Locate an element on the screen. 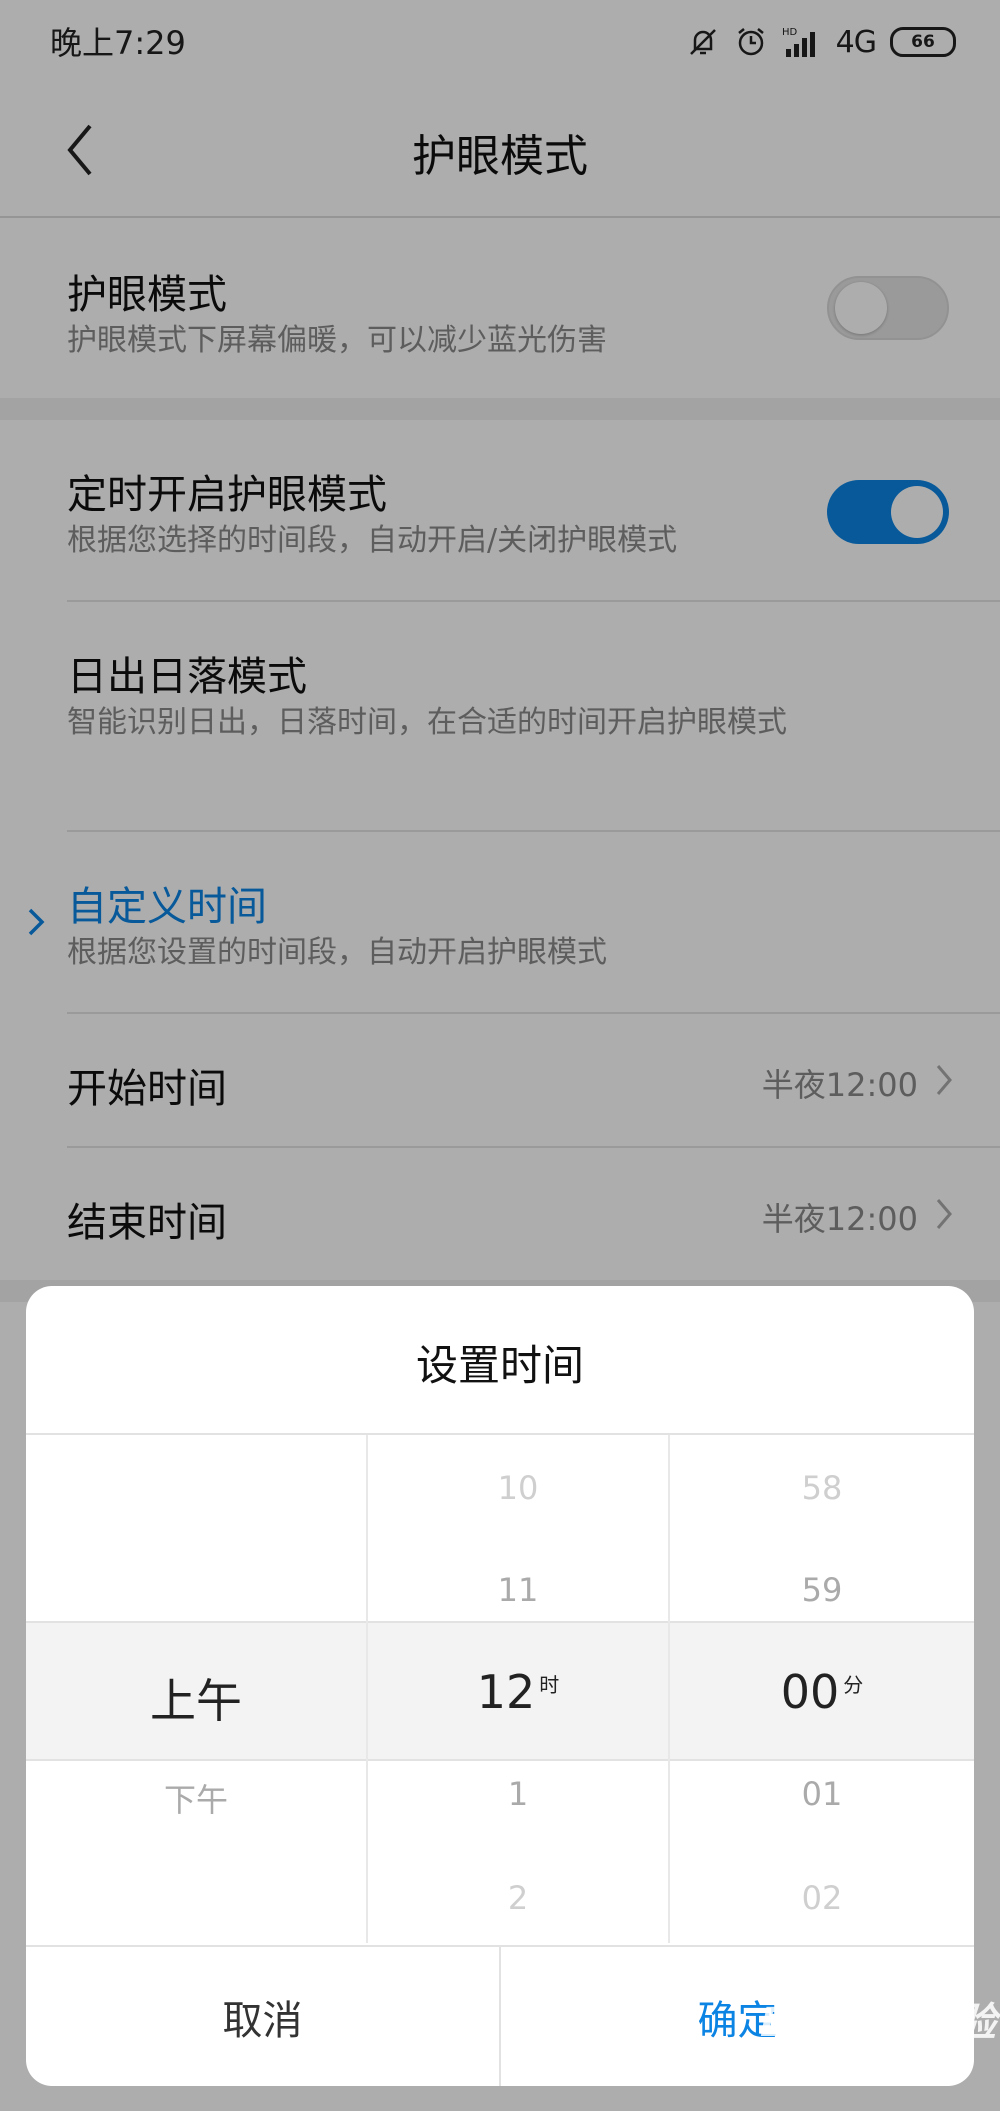  baidu-watermark-url: jingyan.baidu.com is located at coordinates (892, 2061).